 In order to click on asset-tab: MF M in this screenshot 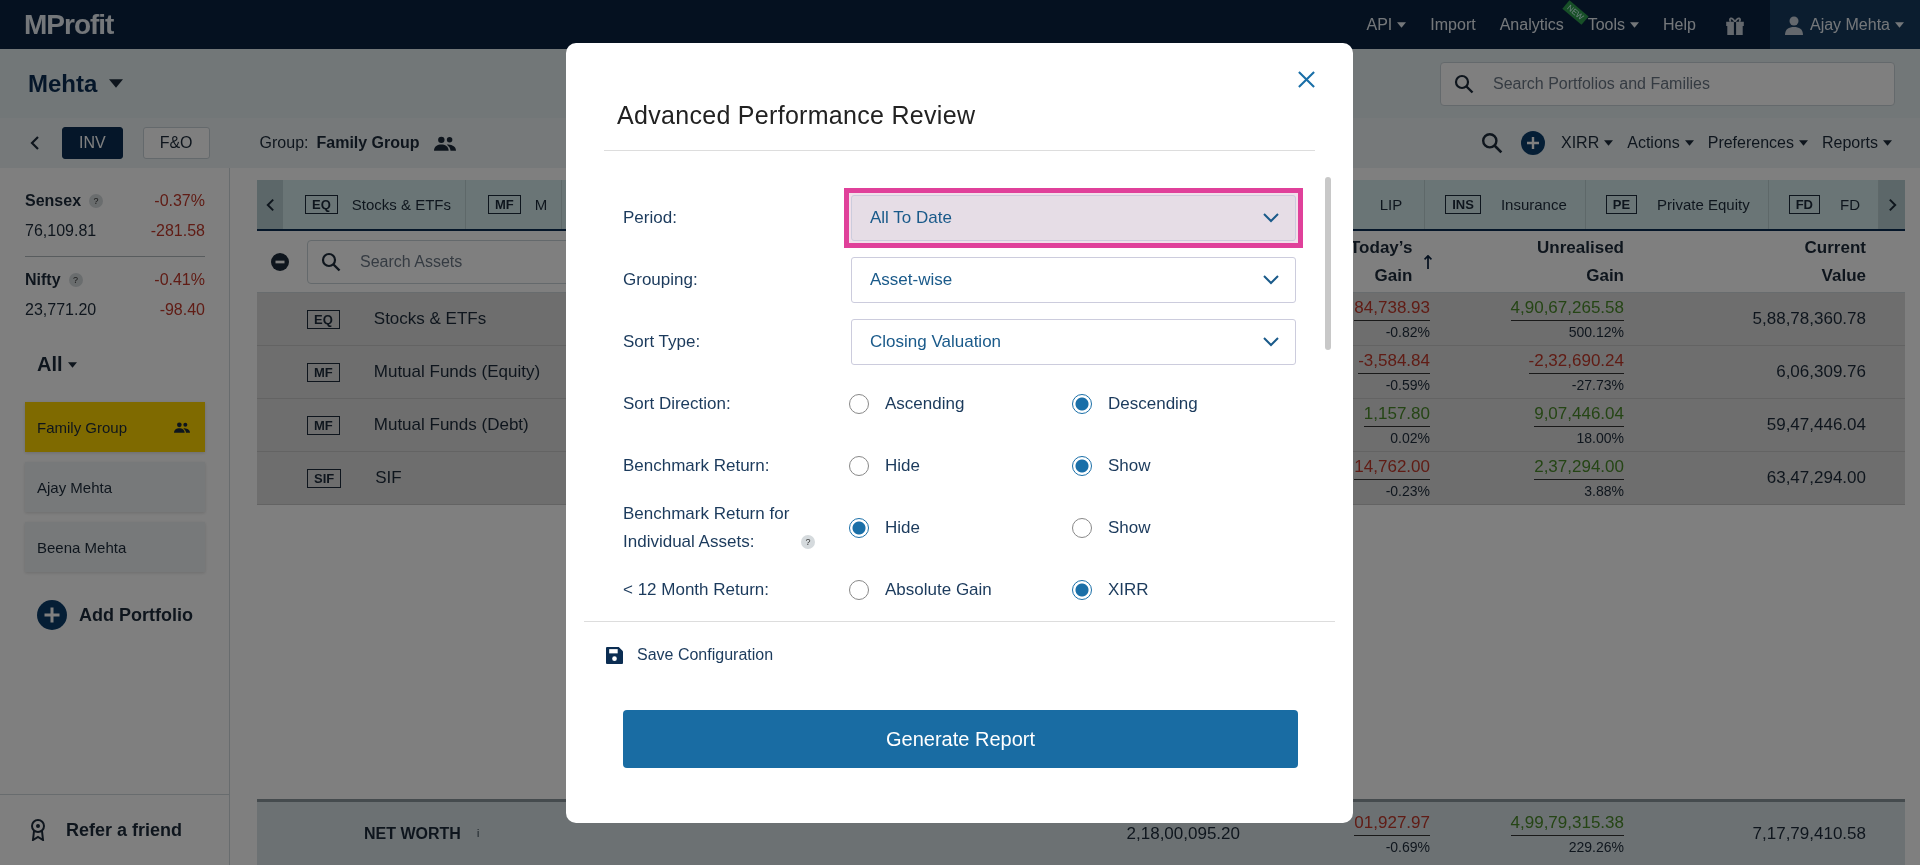, I will do `click(514, 204)`.